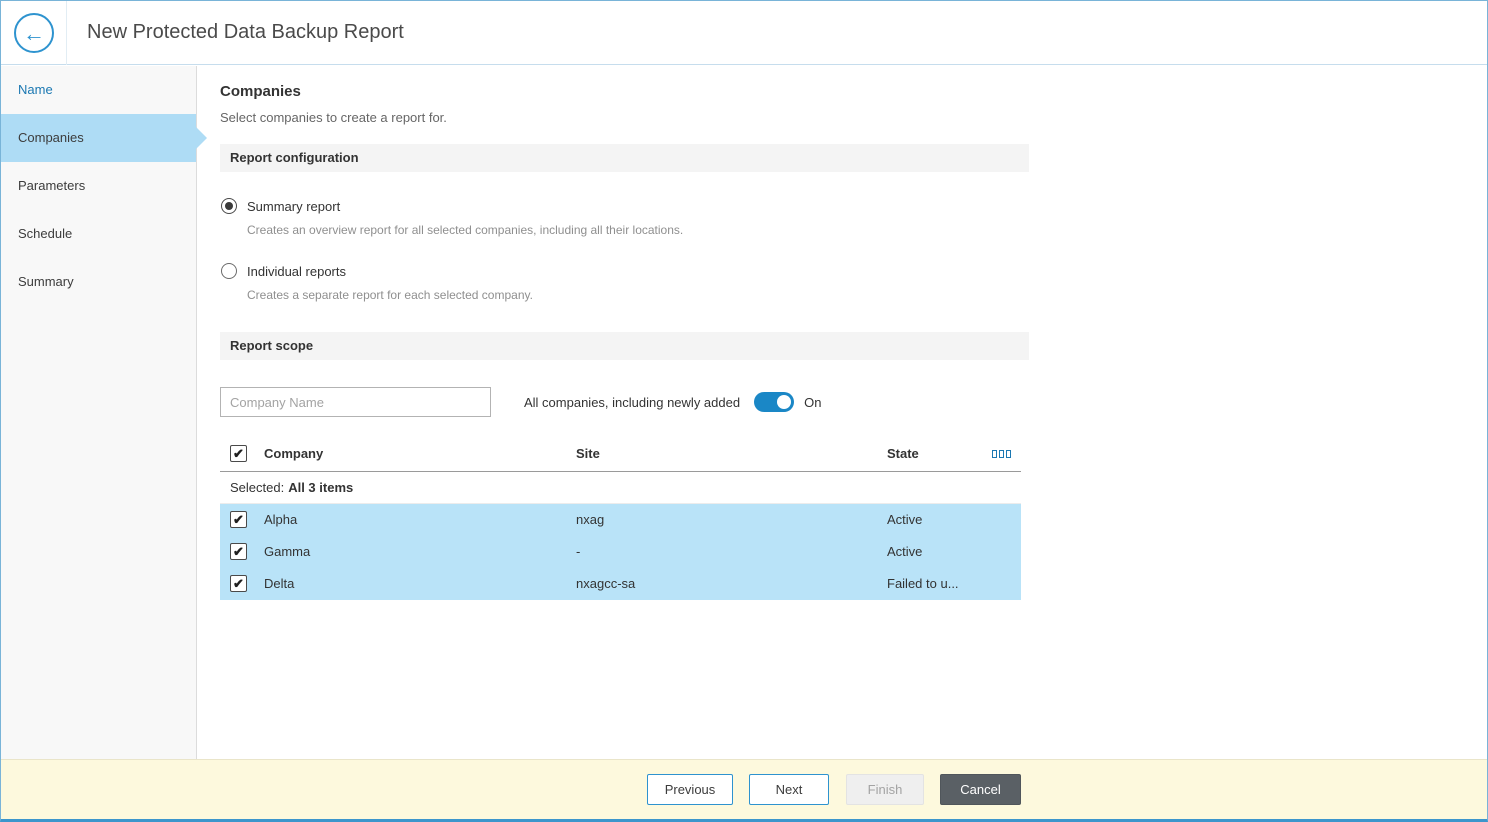 Image resolution: width=1488 pixels, height=822 pixels. What do you see at coordinates (854, 206) in the screenshot?
I see `radio-row-summary-report: Summary report` at bounding box center [854, 206].